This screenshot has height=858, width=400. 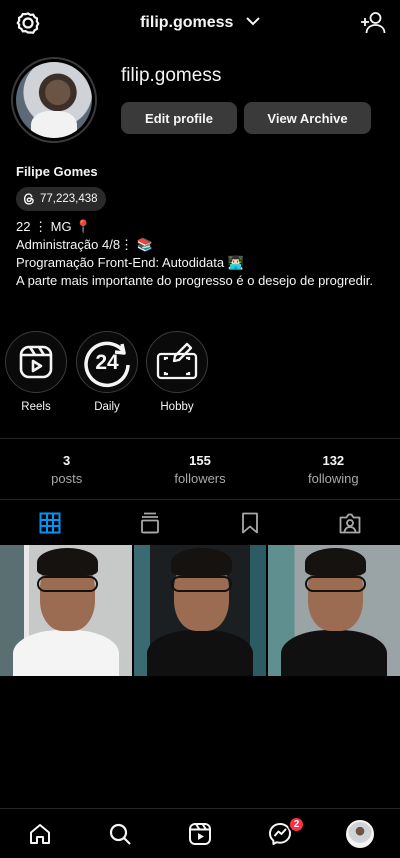 I want to click on nav-reels, so click(x=200, y=833).